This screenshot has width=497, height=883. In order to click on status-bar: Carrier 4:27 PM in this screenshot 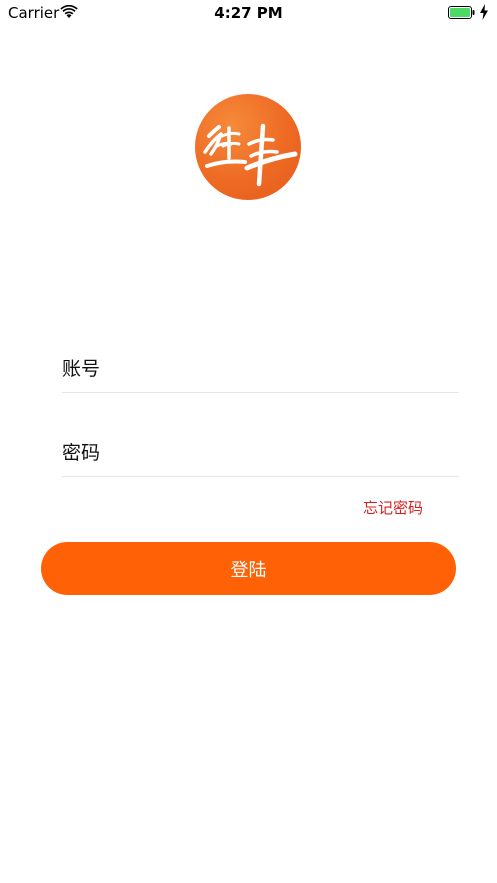, I will do `click(248, 13)`.